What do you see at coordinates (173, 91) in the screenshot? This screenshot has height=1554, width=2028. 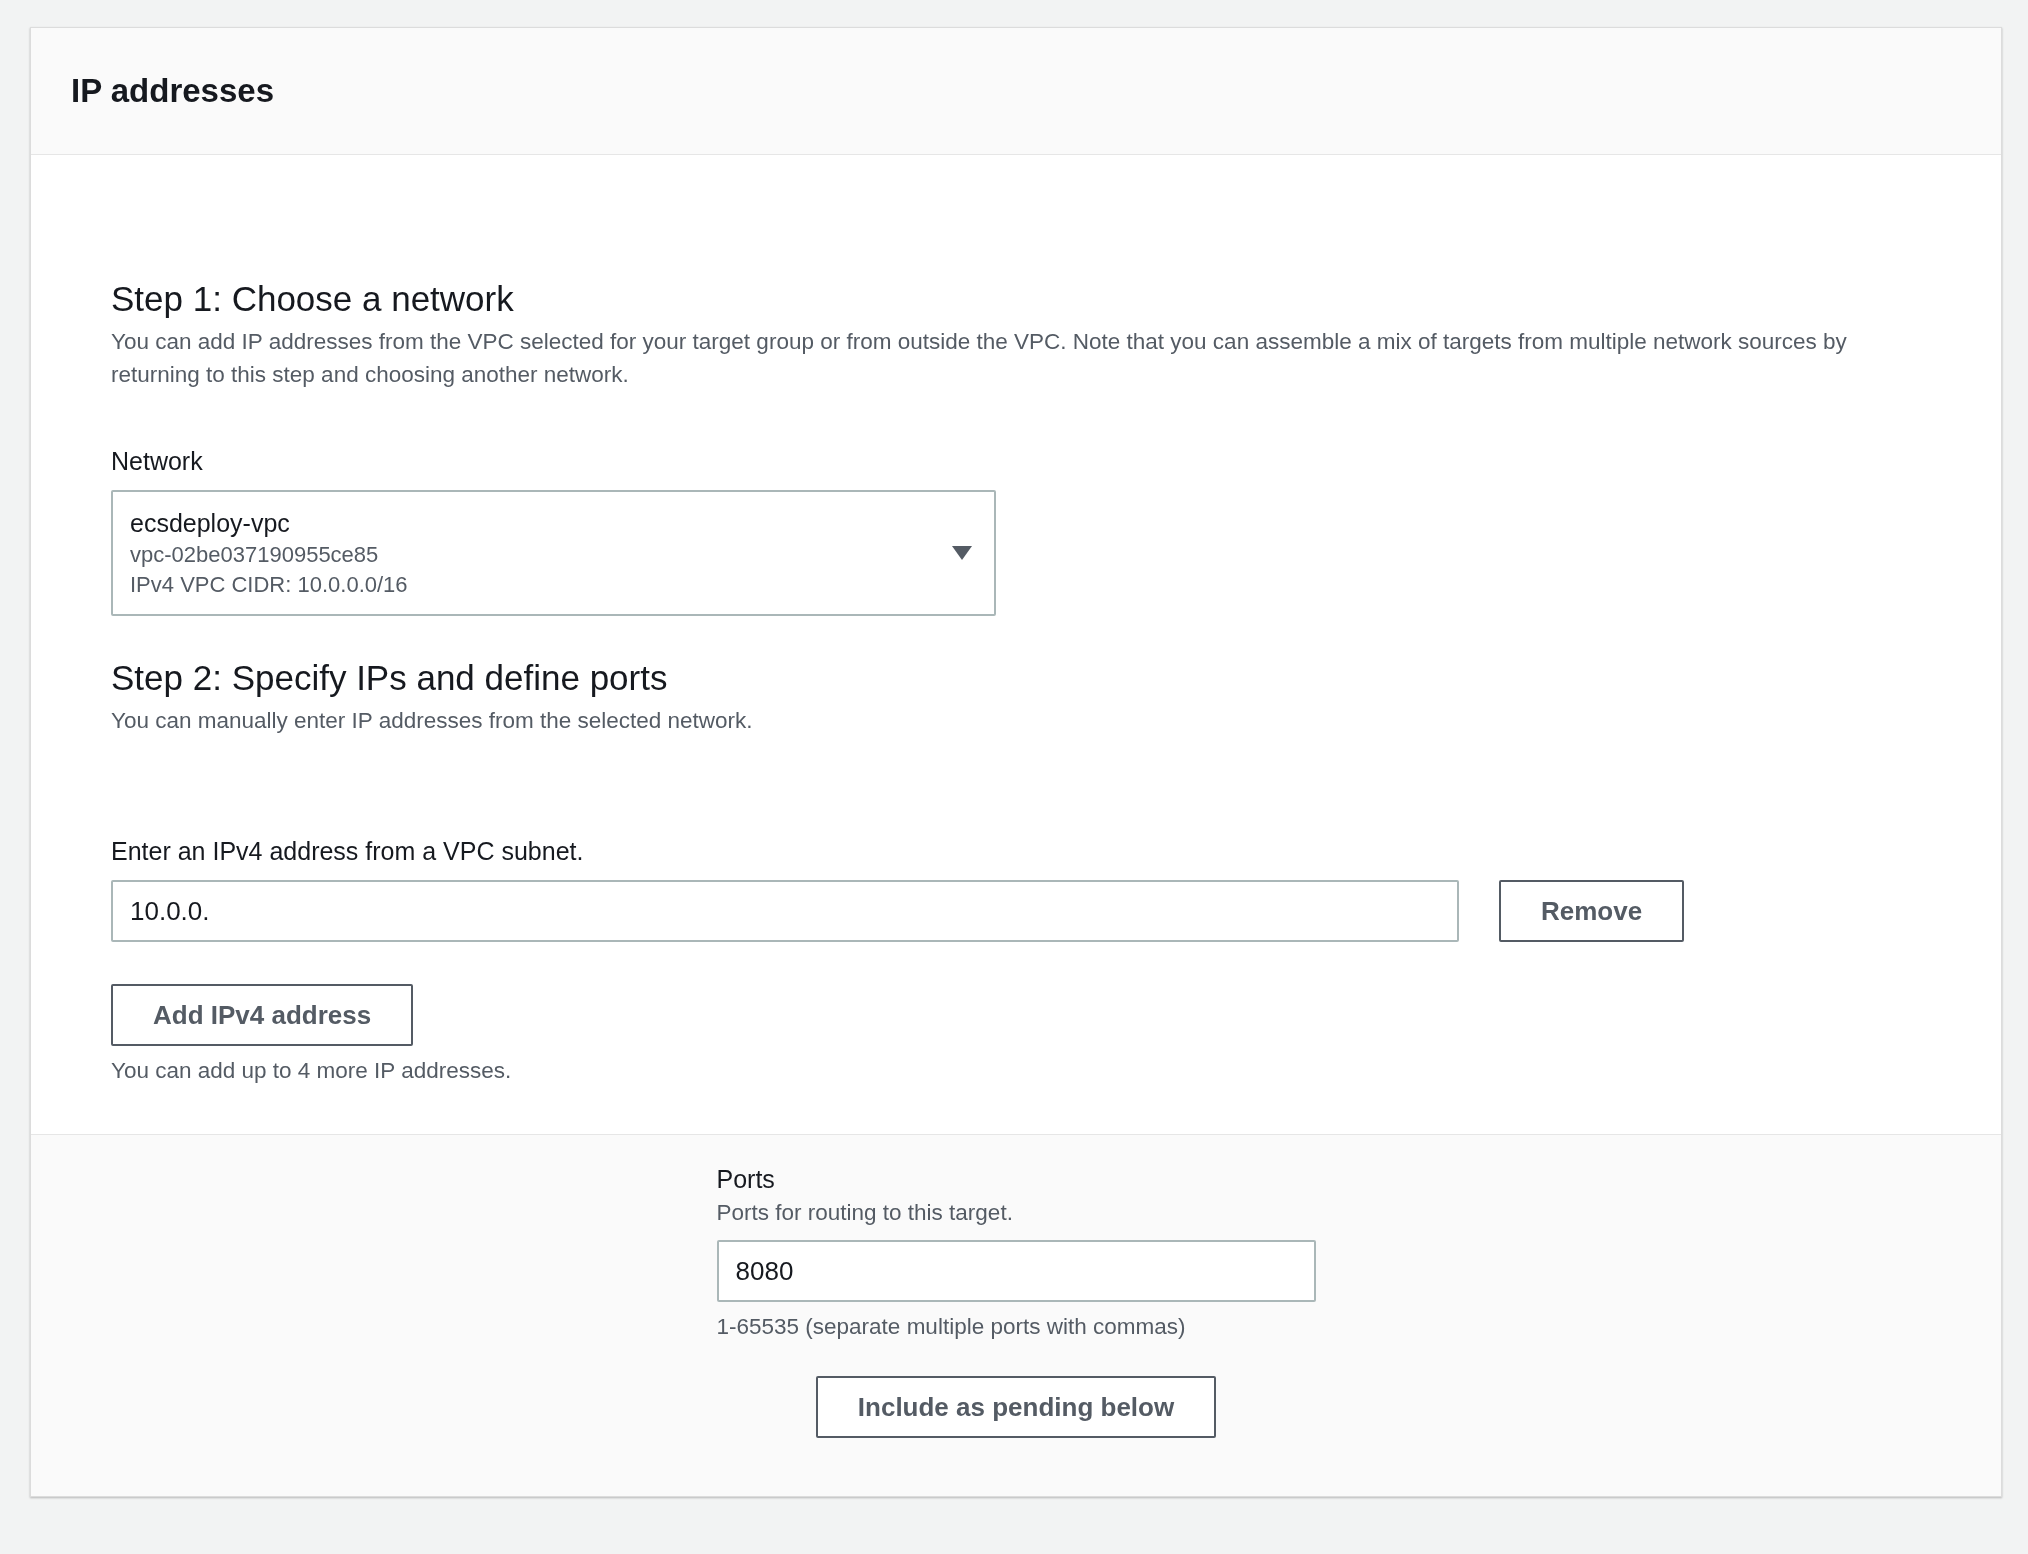 I see `panel-title: IP addresses` at bounding box center [173, 91].